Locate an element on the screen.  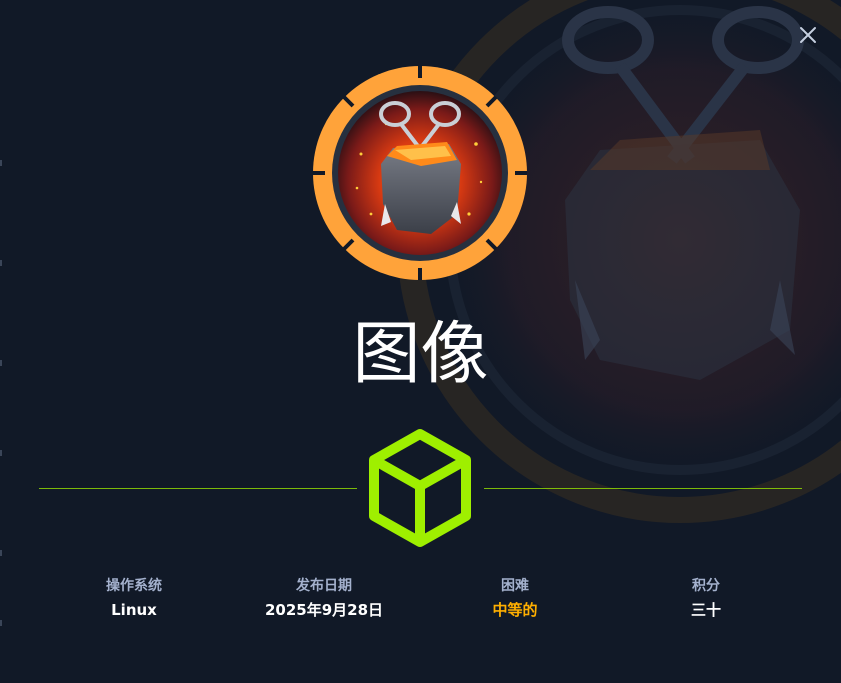
stat-value: 三十 is located at coordinates (705, 610).